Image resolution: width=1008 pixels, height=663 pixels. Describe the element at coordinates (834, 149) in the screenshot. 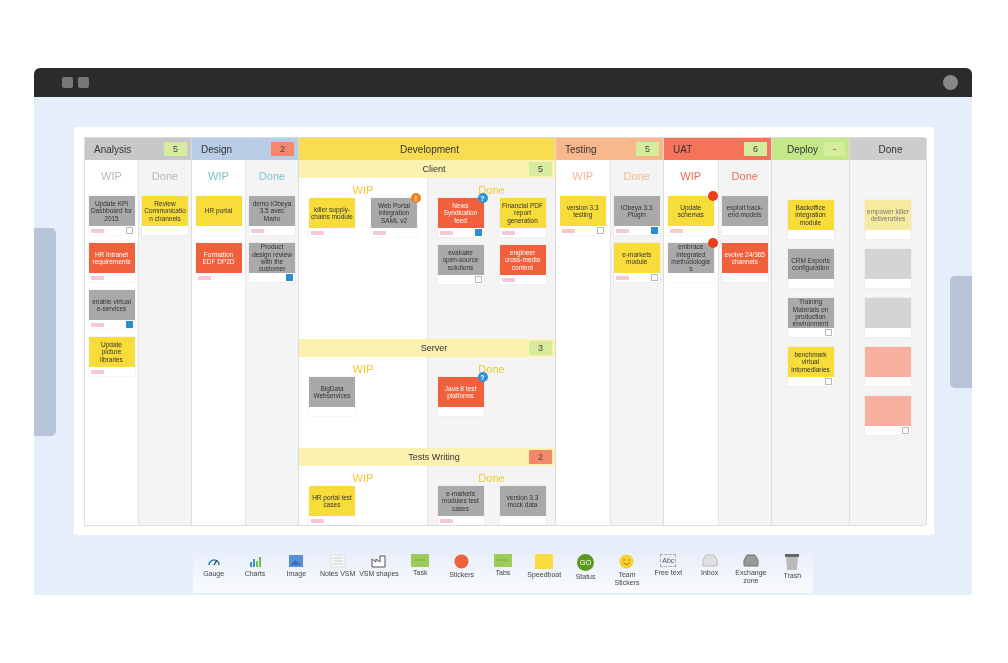

I see `wip-count: -` at that location.